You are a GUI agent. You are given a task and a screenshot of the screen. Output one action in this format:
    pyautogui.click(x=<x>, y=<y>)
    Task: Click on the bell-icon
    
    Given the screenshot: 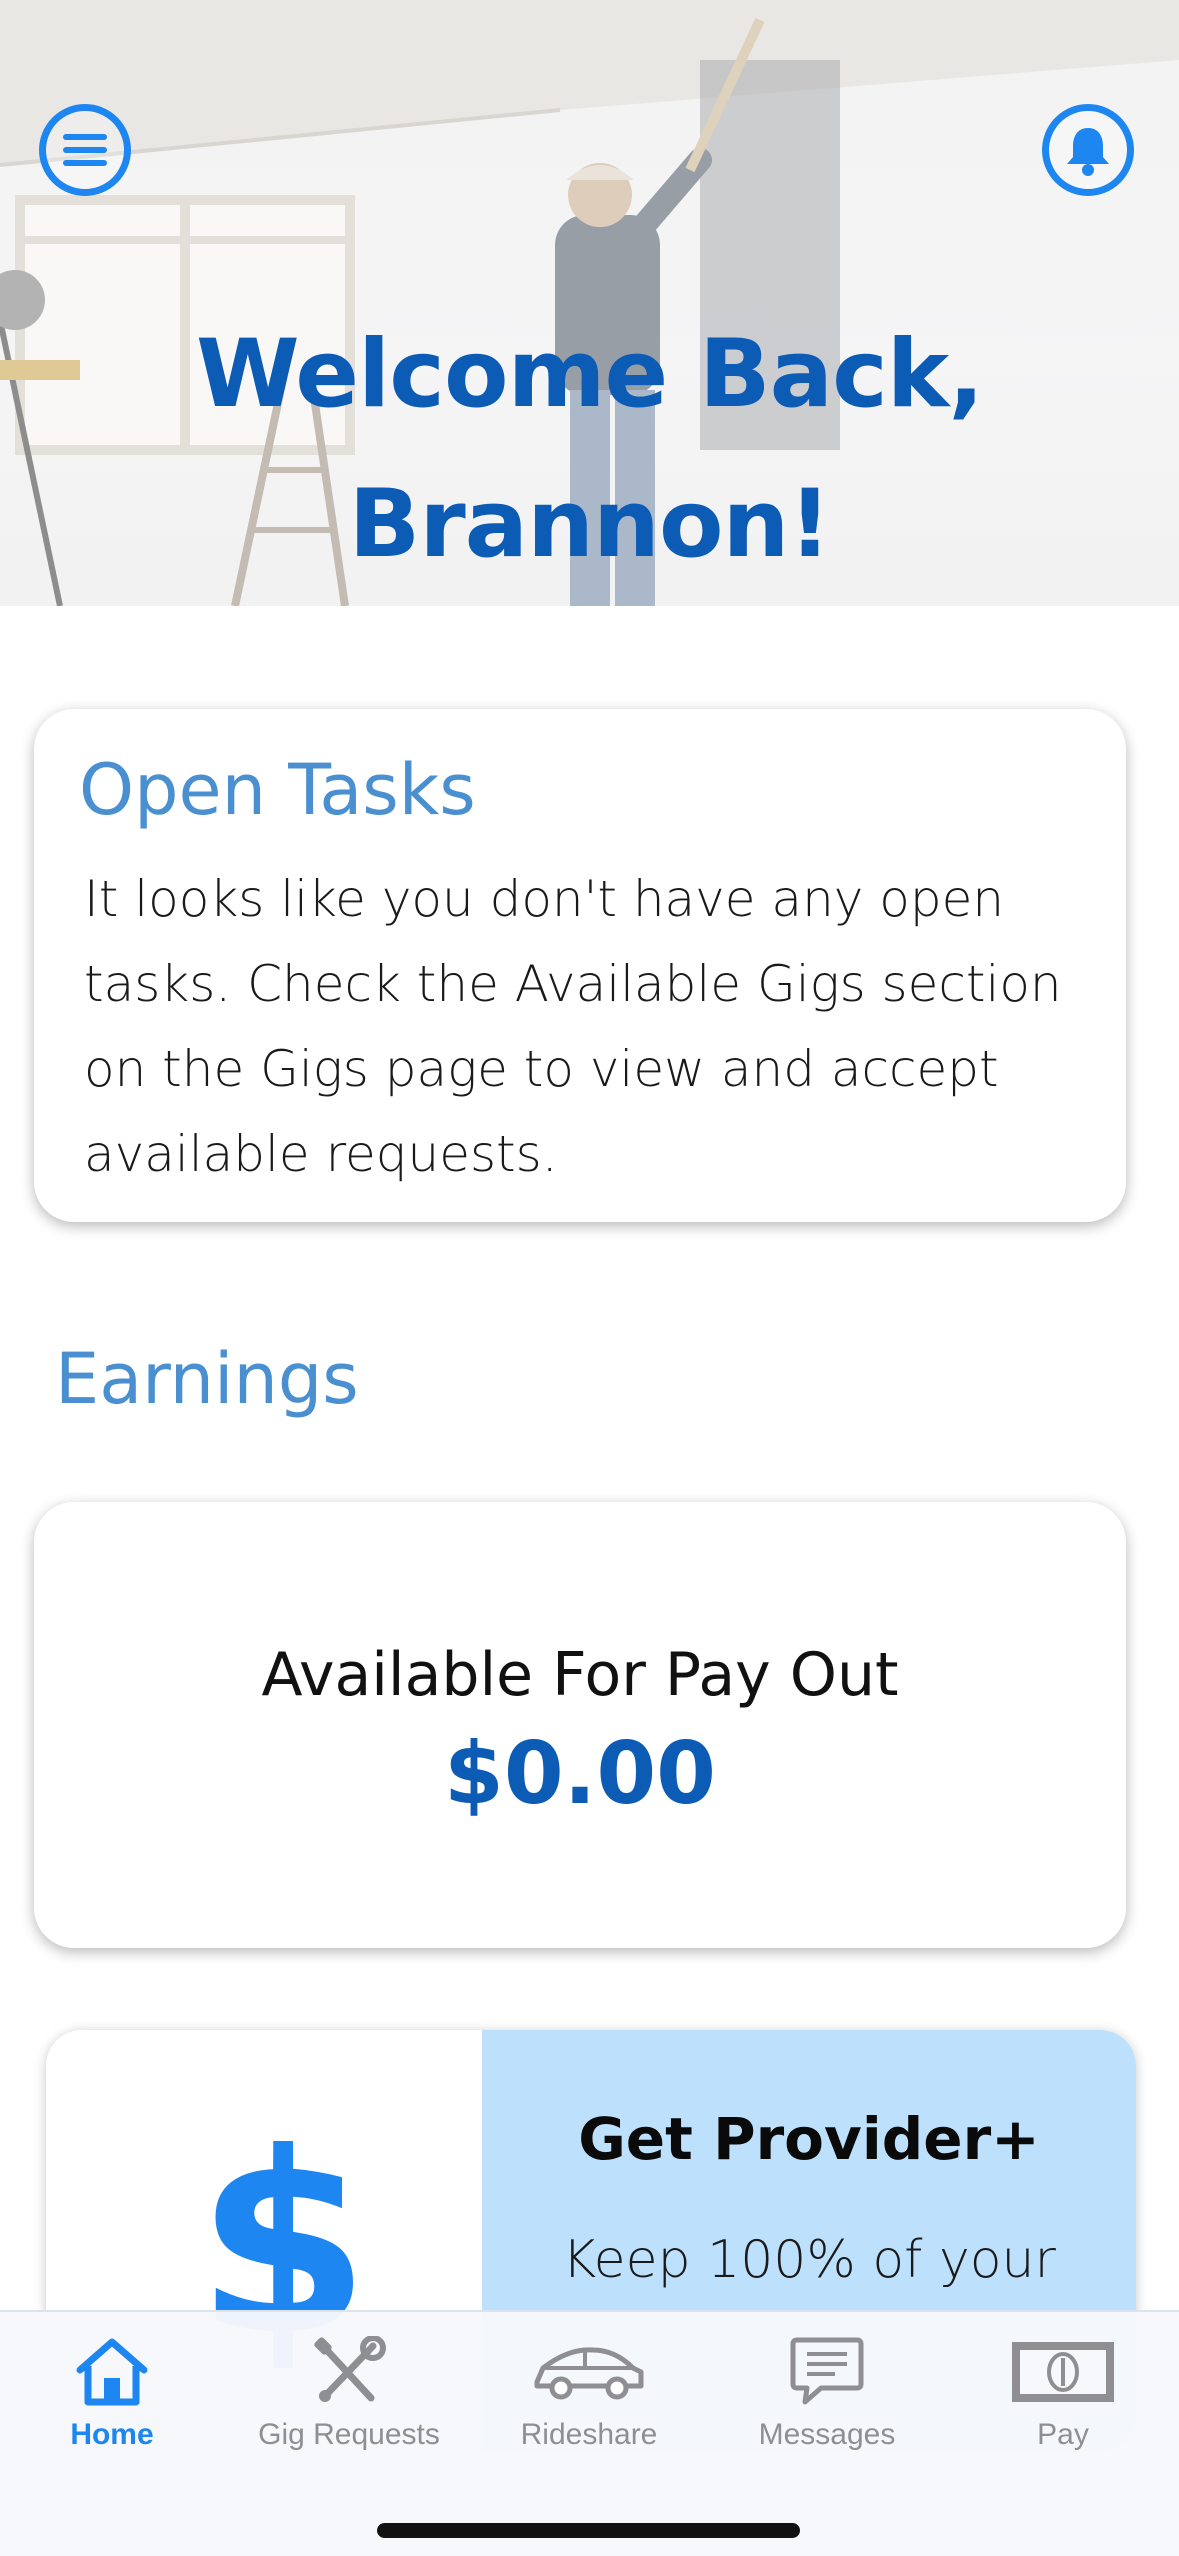 What is the action you would take?
    pyautogui.click(x=1088, y=152)
    